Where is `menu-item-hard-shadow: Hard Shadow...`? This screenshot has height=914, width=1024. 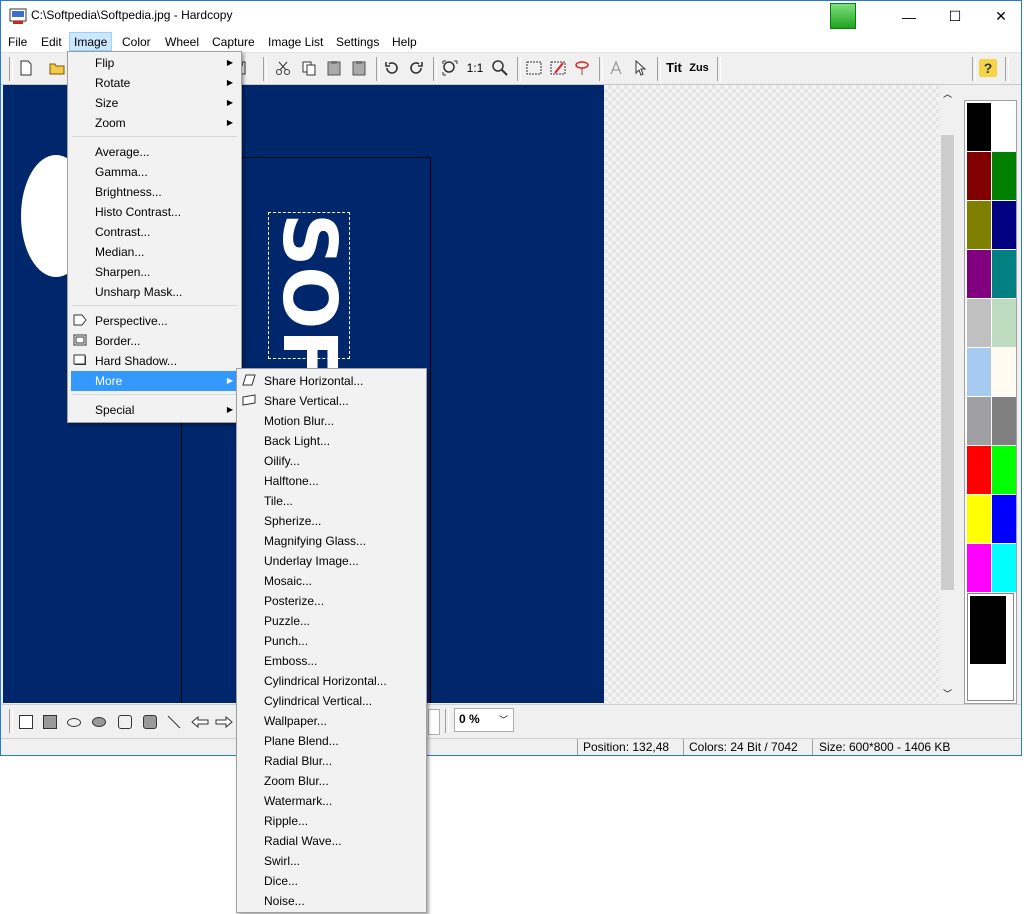
menu-item-hard-shadow: Hard Shadow... is located at coordinates (154, 361).